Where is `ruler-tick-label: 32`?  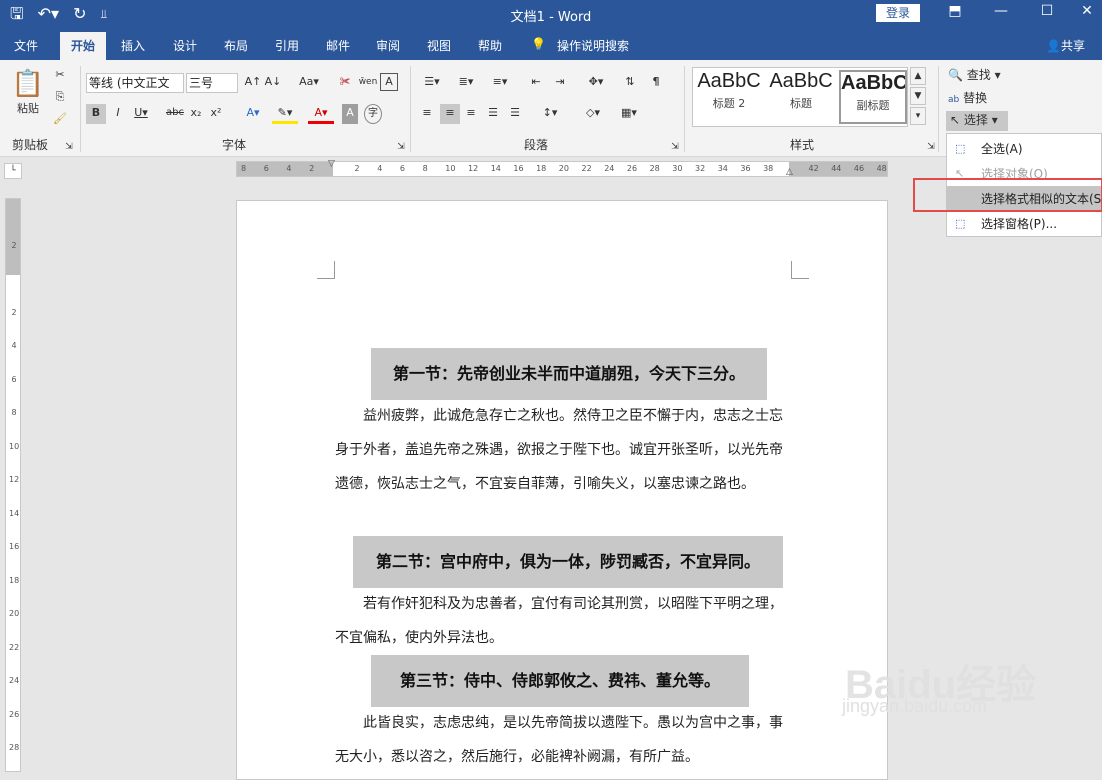
ruler-tick-label: 32 is located at coordinates (700, 168).